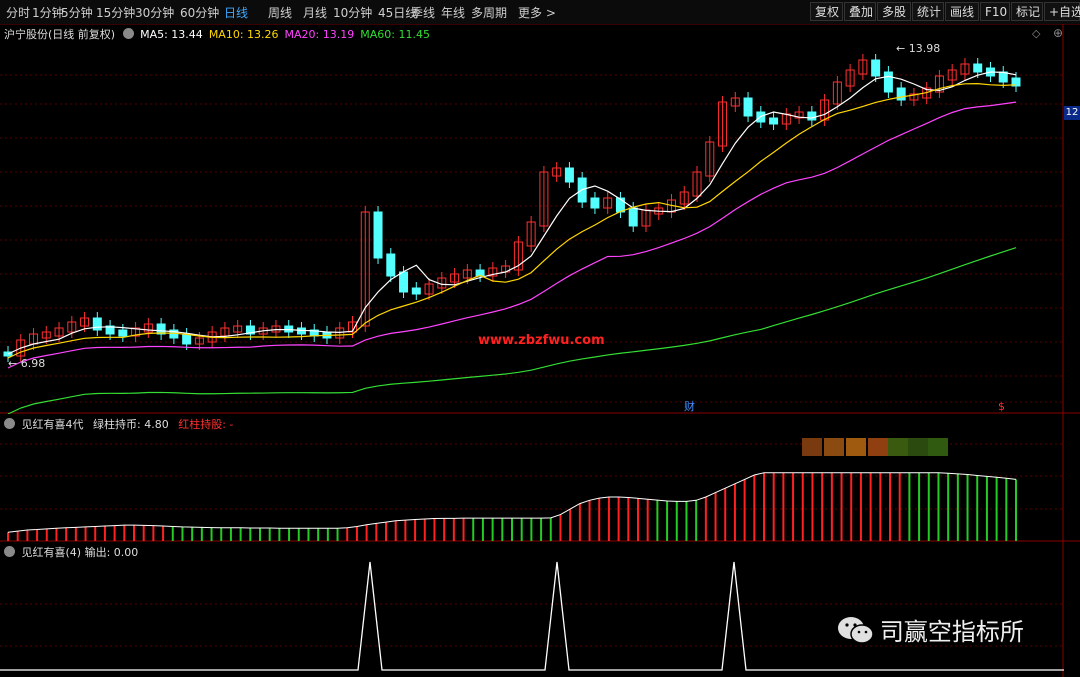  Describe the element at coordinates (1062, 11) in the screenshot. I see `toolbar-button-7: +自选` at that location.